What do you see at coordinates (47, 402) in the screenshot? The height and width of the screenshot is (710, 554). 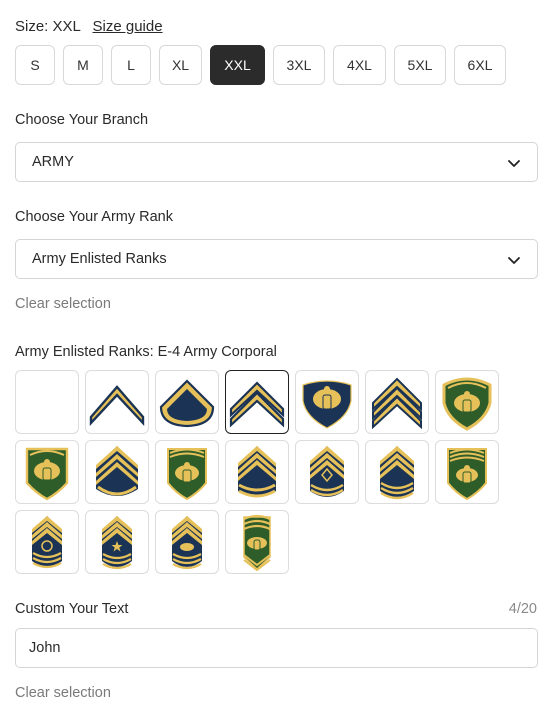 I see `insignia-tile-blank` at bounding box center [47, 402].